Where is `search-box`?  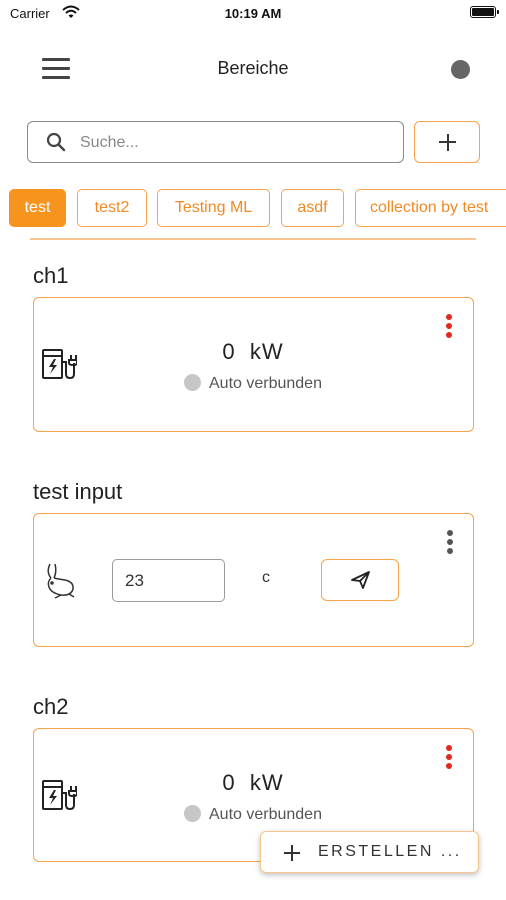
search-box is located at coordinates (215, 142).